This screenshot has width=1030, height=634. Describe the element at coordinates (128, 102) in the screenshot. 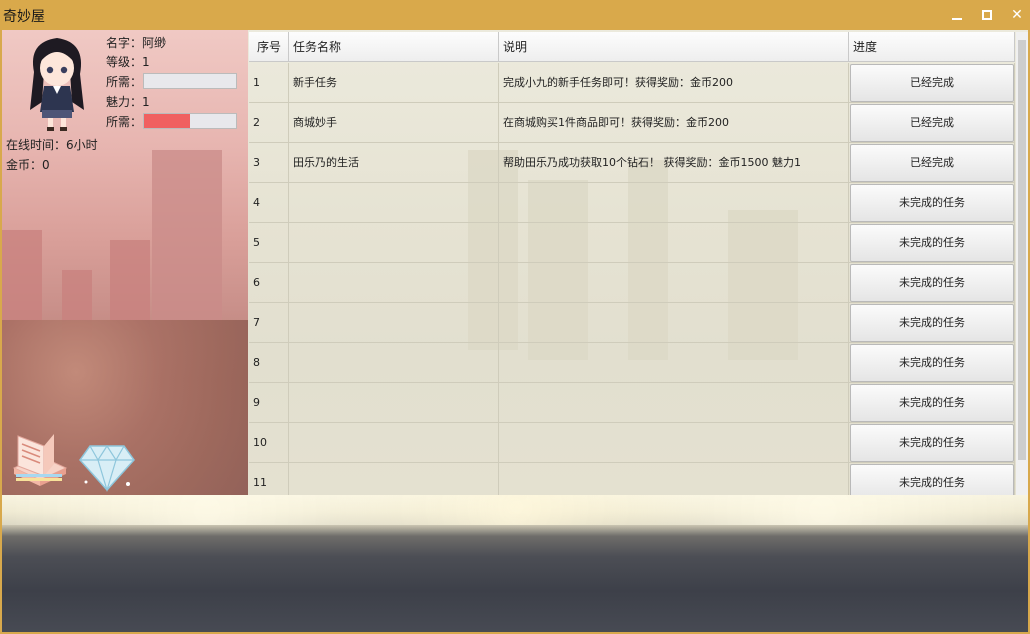

I see `charm-label: 魅力：1` at that location.